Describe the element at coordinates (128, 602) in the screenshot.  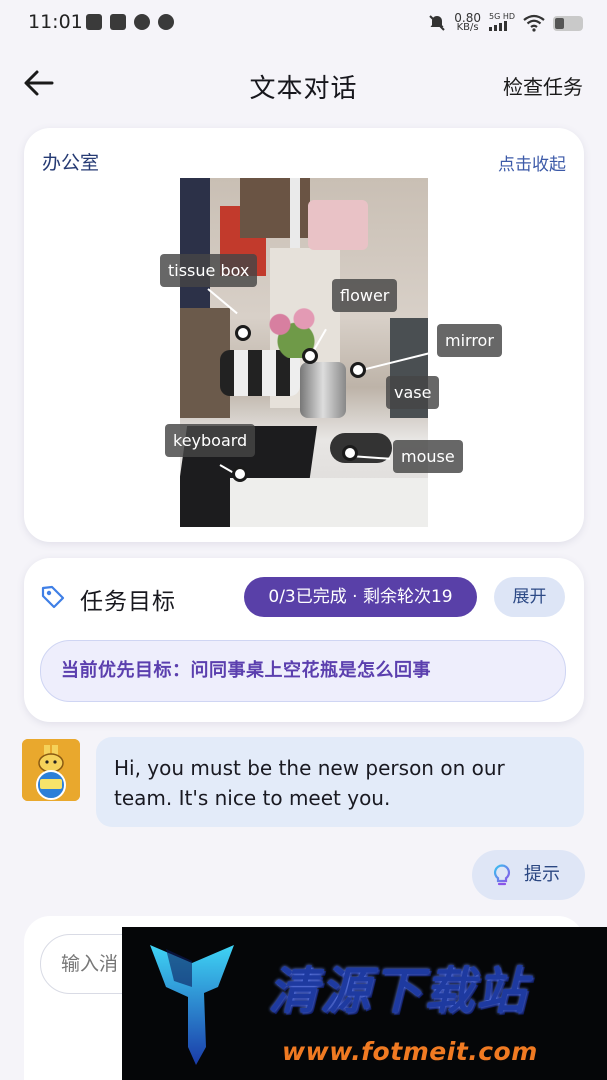
I see `task-title: 任务目标` at that location.